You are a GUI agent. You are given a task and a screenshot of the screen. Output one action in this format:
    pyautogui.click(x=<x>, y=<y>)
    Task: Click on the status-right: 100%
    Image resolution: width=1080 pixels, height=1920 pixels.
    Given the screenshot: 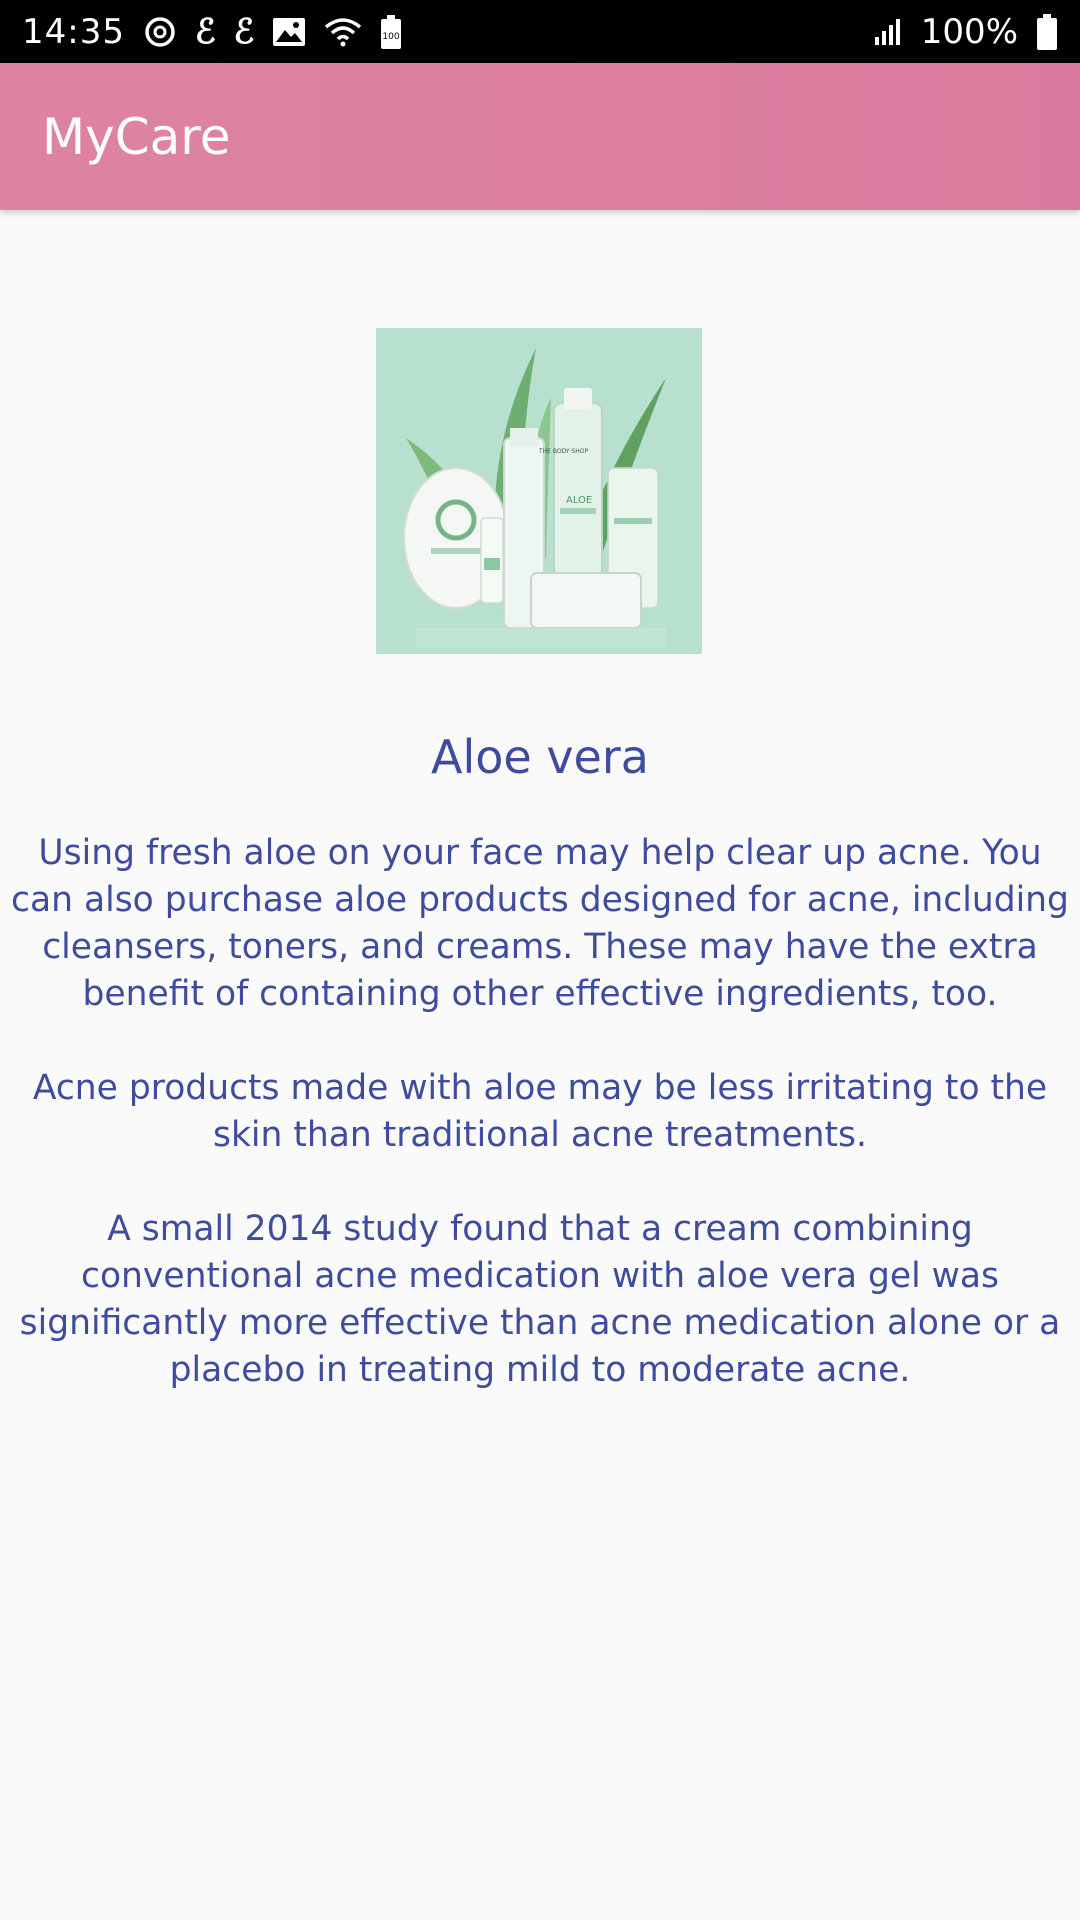 What is the action you would take?
    pyautogui.click(x=965, y=32)
    